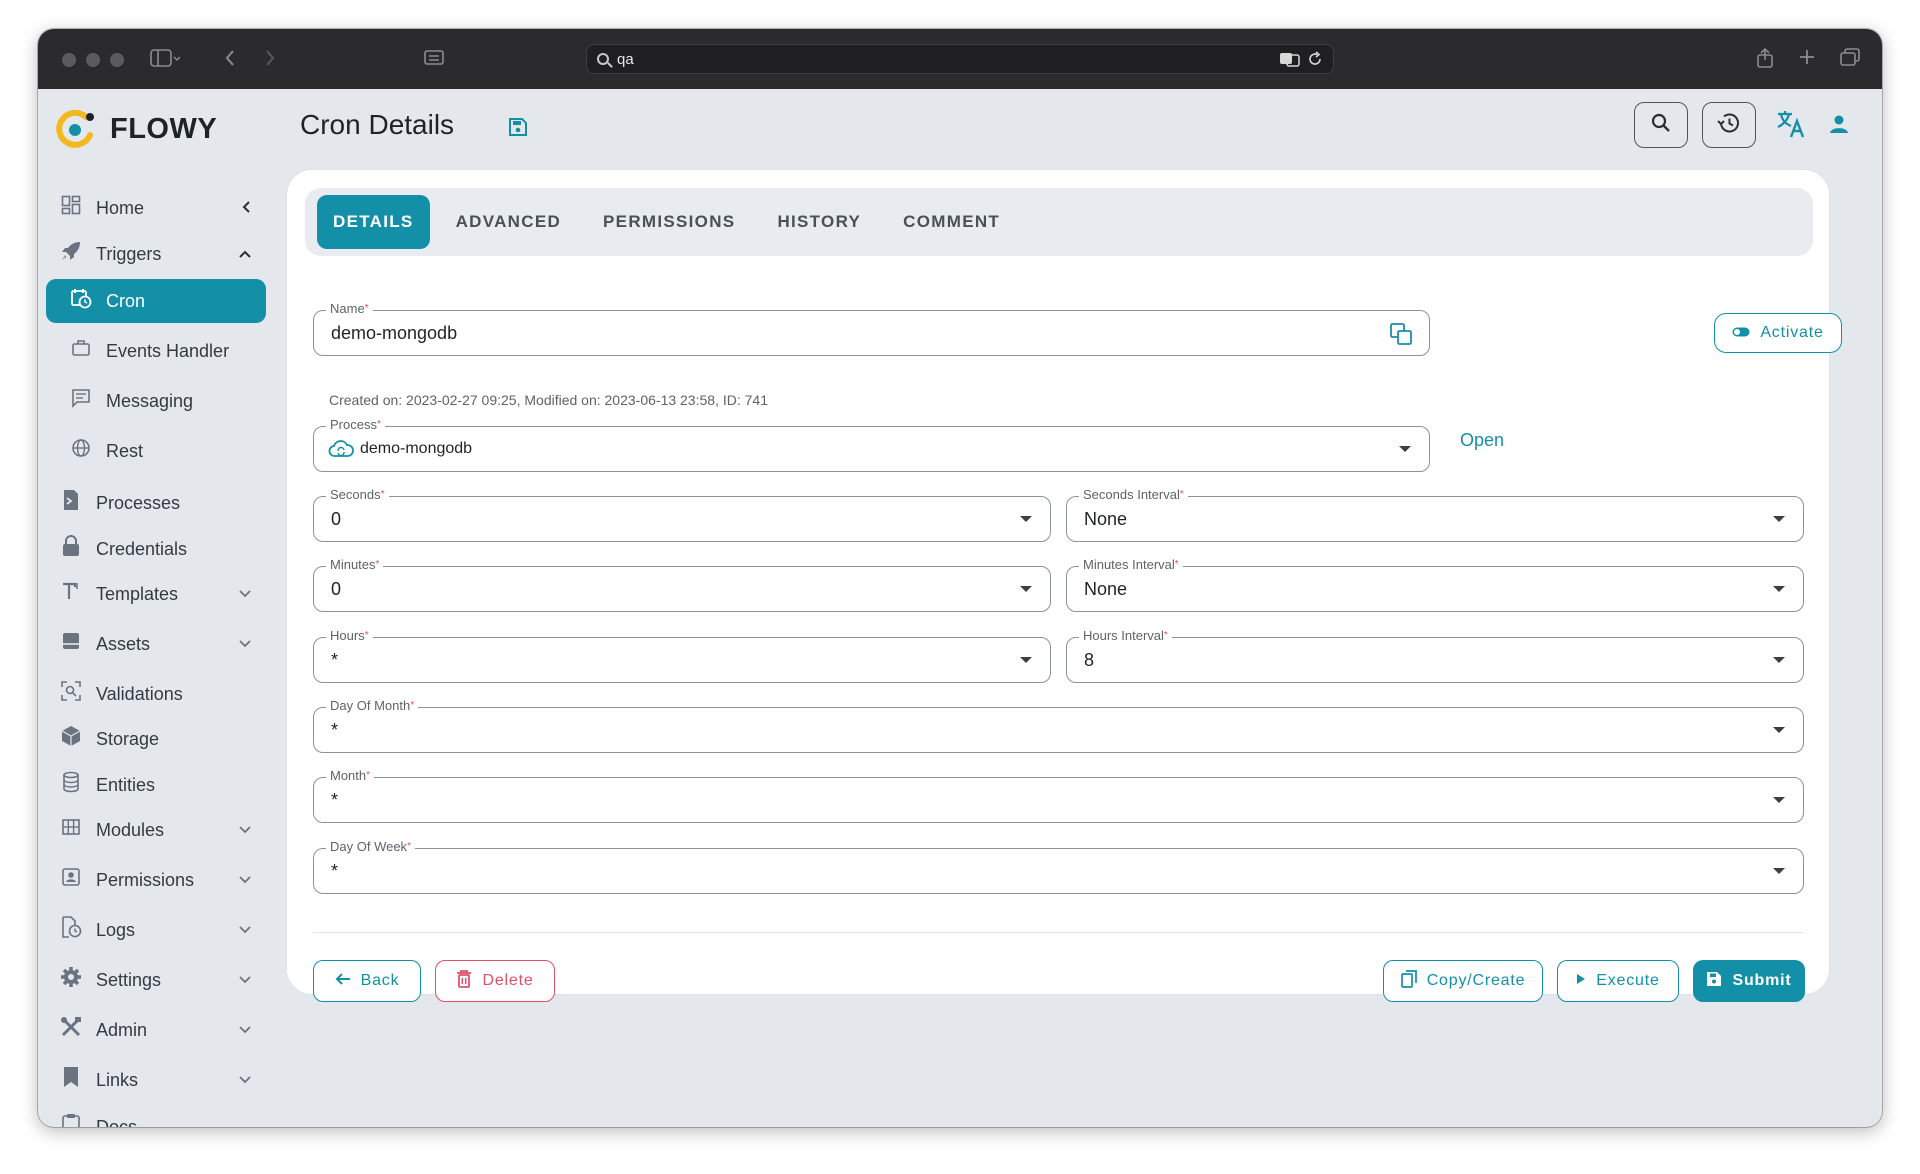 This screenshot has width=1920, height=1174. What do you see at coordinates (871, 328) in the screenshot?
I see `name-field: Name* demo-mongodb` at bounding box center [871, 328].